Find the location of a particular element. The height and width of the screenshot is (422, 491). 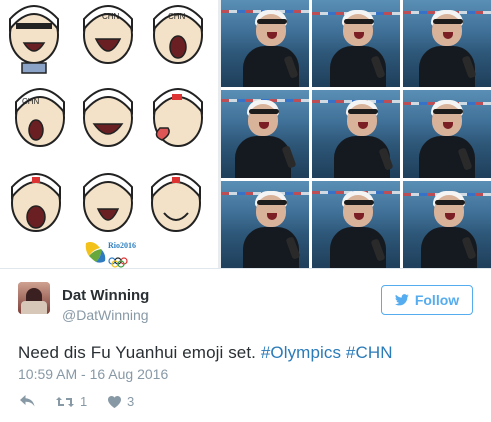

tweet-timestamp: 10:59 AM - 16 Aug 2016 is located at coordinates (93, 374).